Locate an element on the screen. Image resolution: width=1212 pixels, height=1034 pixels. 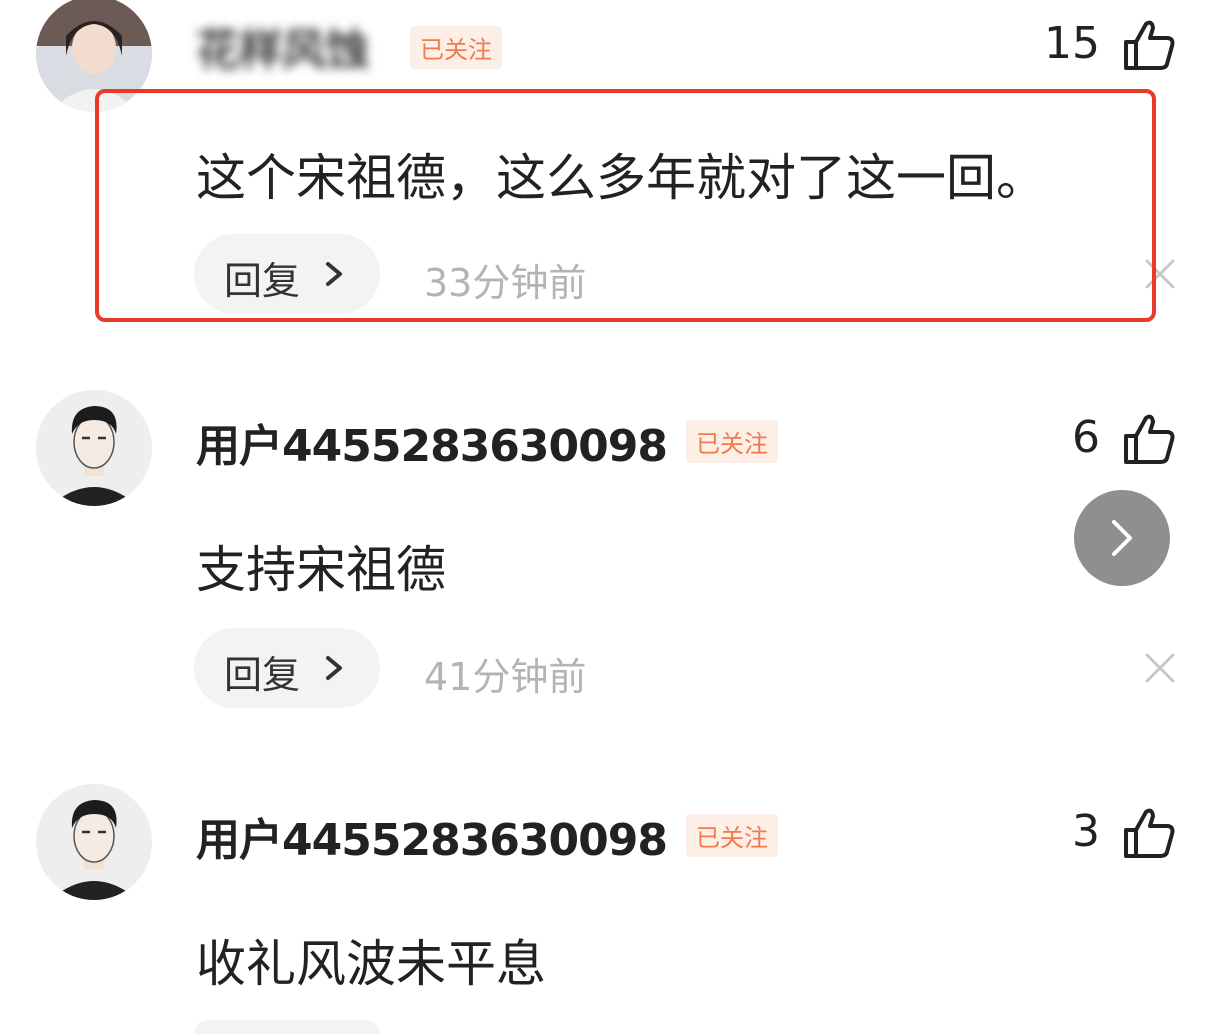
reply-button: 回复 is located at coordinates (287, 668).